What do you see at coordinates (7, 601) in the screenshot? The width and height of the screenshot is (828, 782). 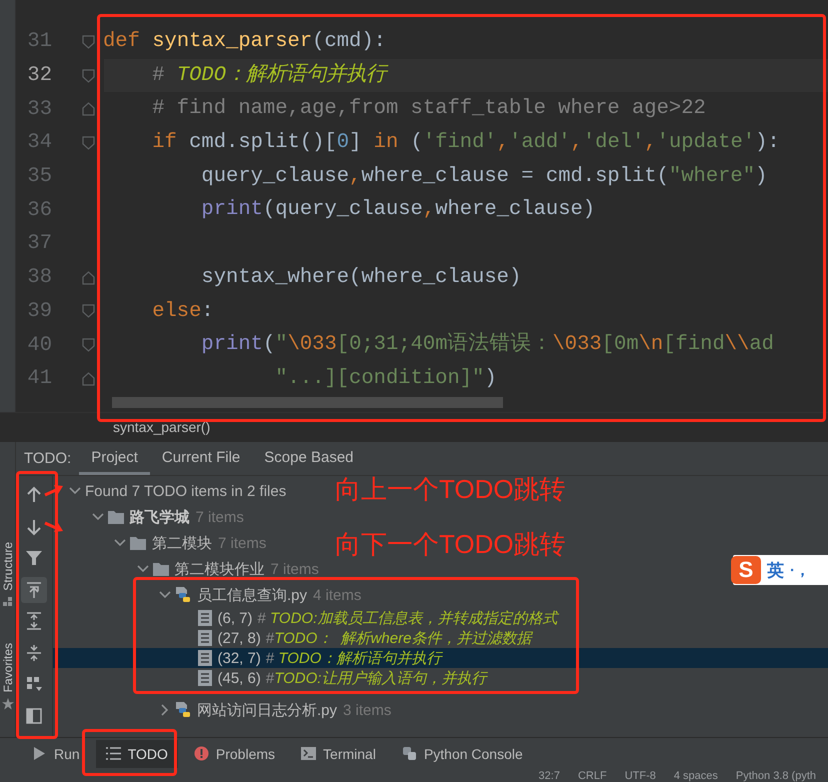 I see `structure-icon` at bounding box center [7, 601].